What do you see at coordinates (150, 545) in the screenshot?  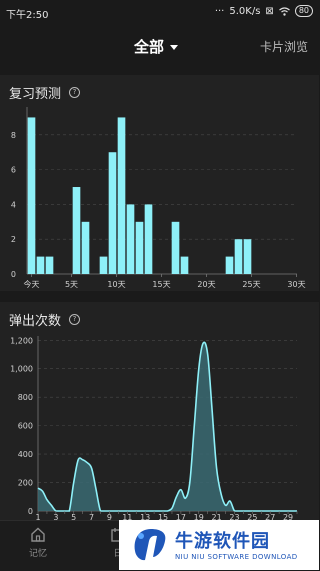 I see `brand-logo-icon` at bounding box center [150, 545].